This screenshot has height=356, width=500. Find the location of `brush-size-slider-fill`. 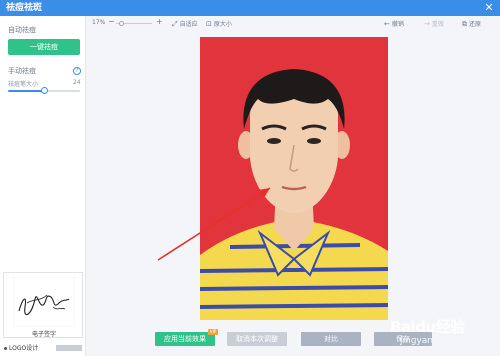

brush-size-slider-fill is located at coordinates (26, 91).